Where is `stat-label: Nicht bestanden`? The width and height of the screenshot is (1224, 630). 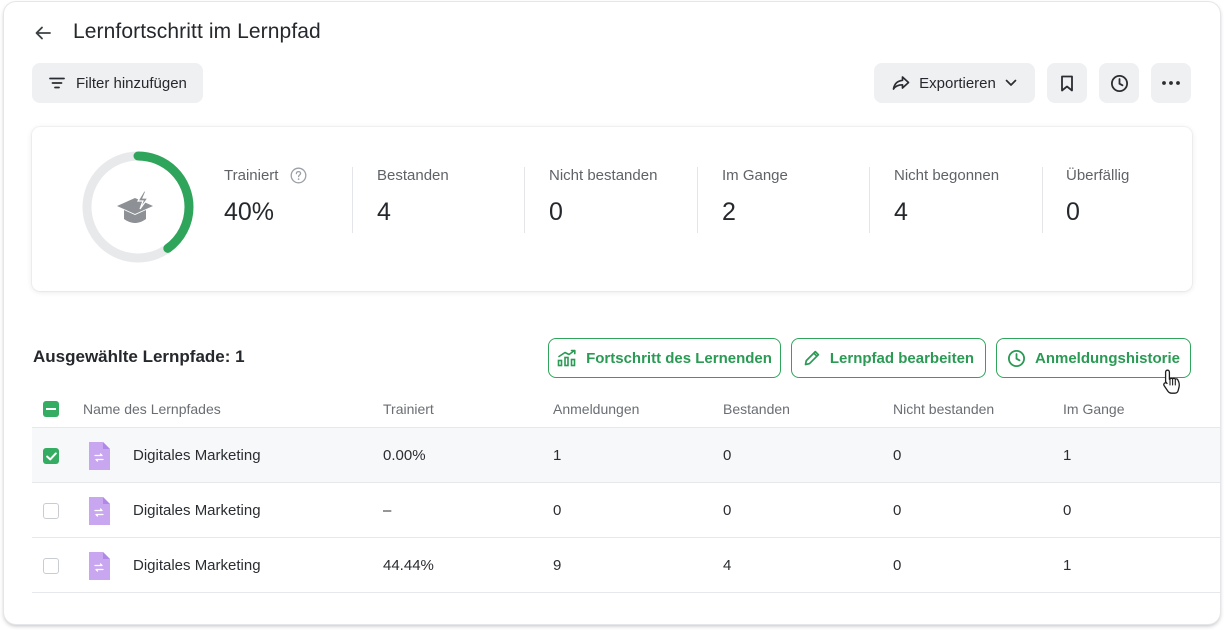 stat-label: Nicht bestanden is located at coordinates (603, 175).